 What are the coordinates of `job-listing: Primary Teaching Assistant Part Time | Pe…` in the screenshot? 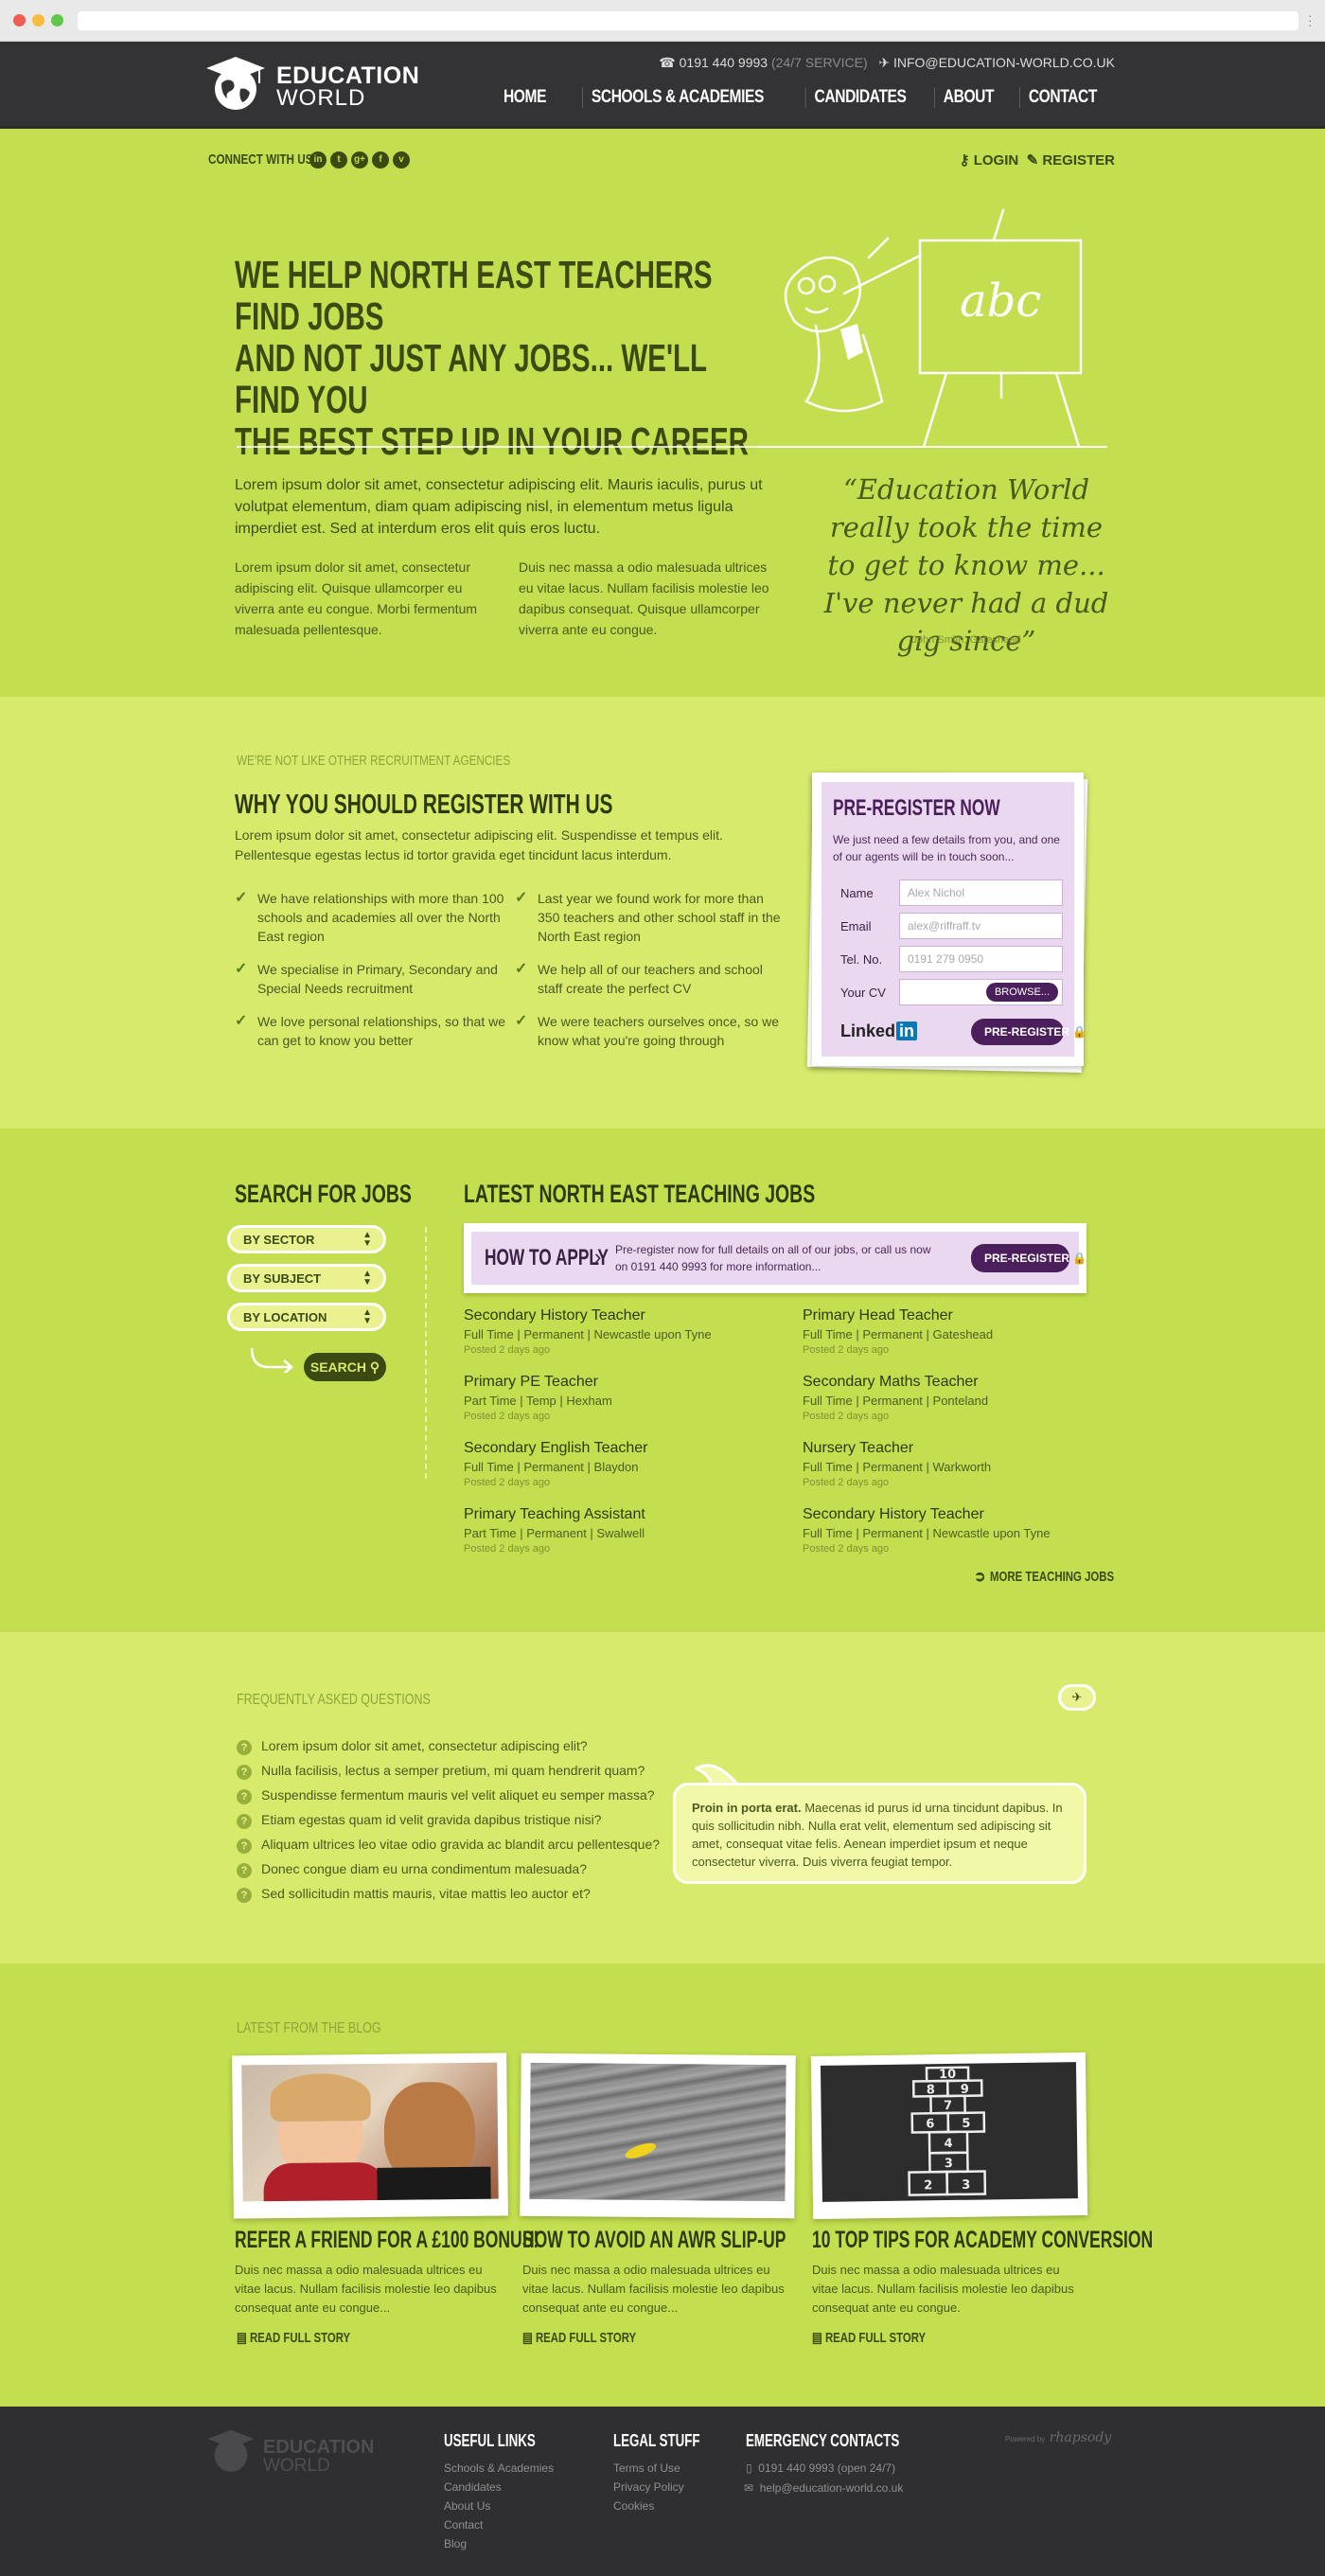 It's located at (620, 1530).